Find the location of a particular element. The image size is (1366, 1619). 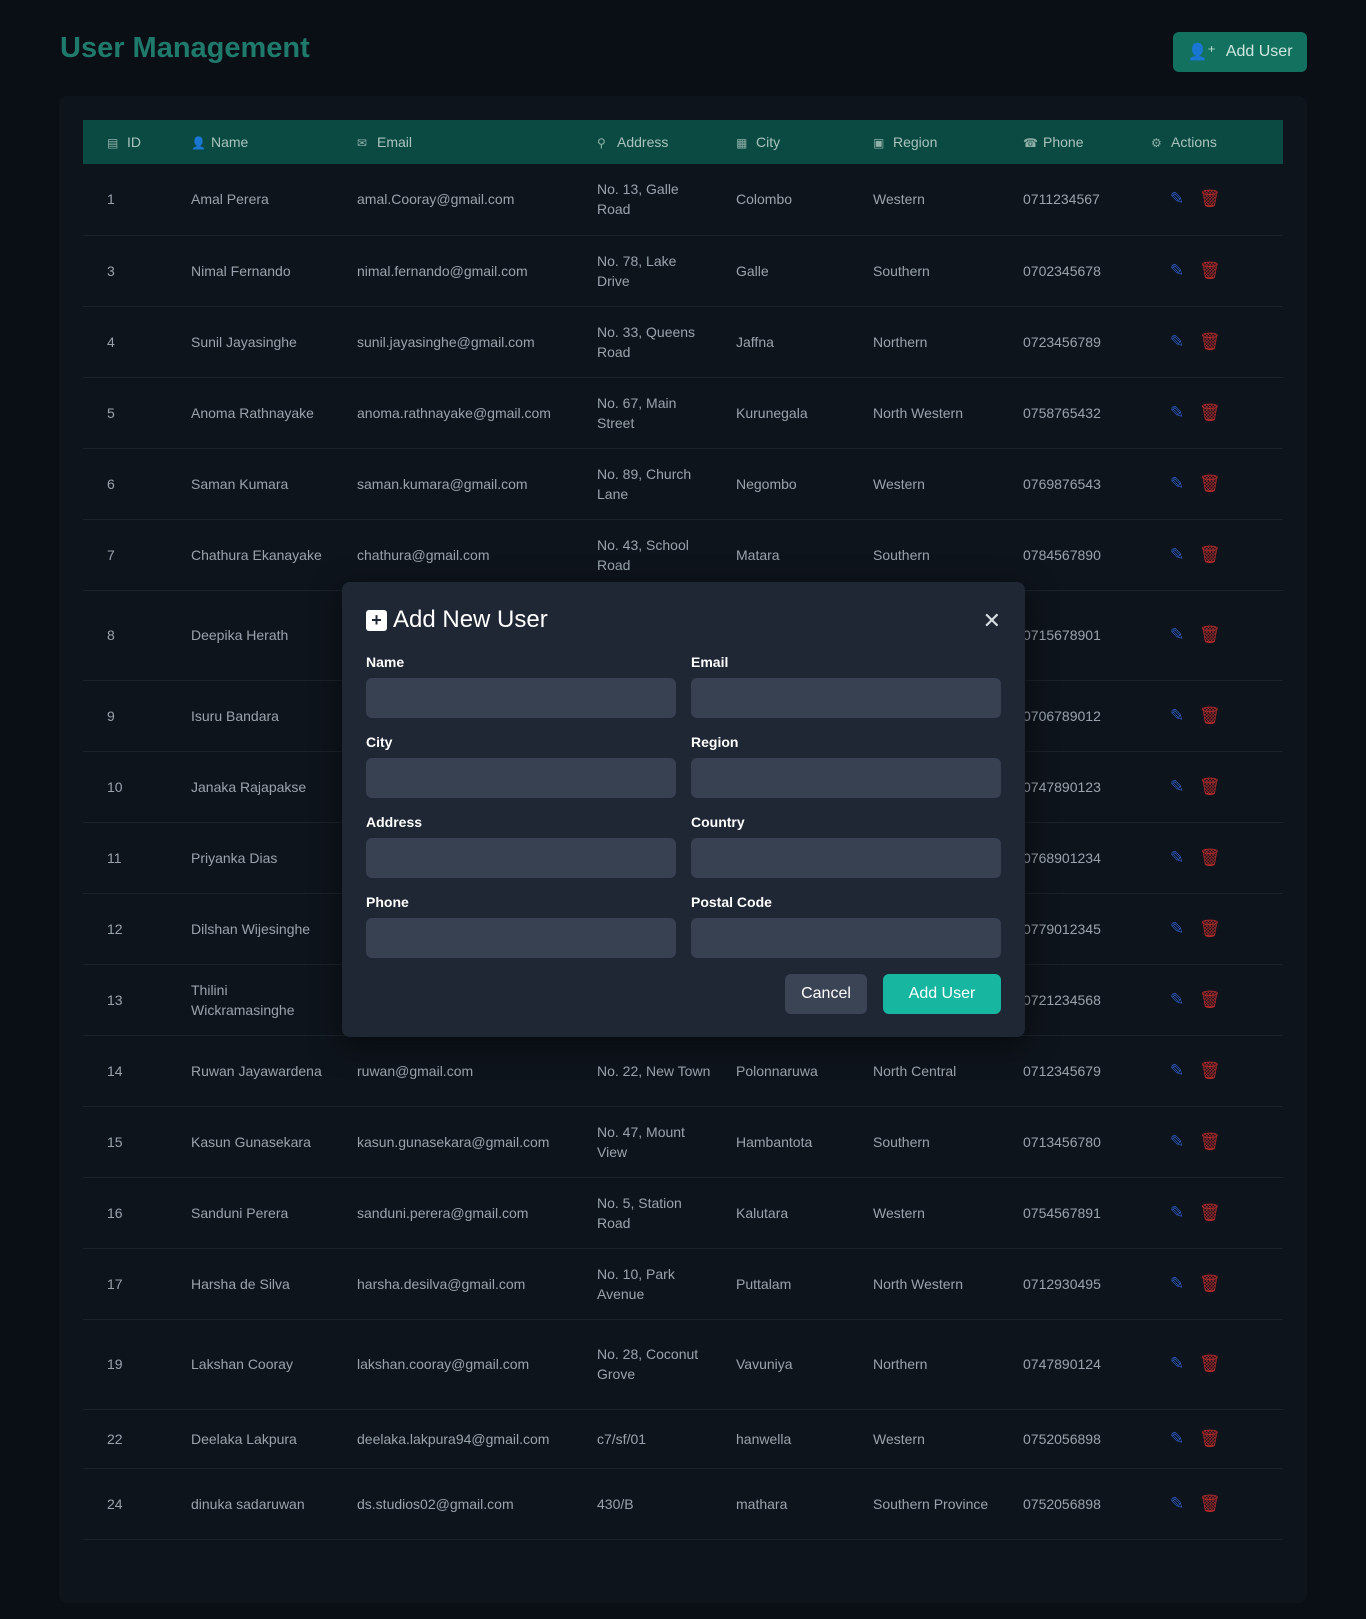

cell-city: Negombo is located at coordinates (780, 484).